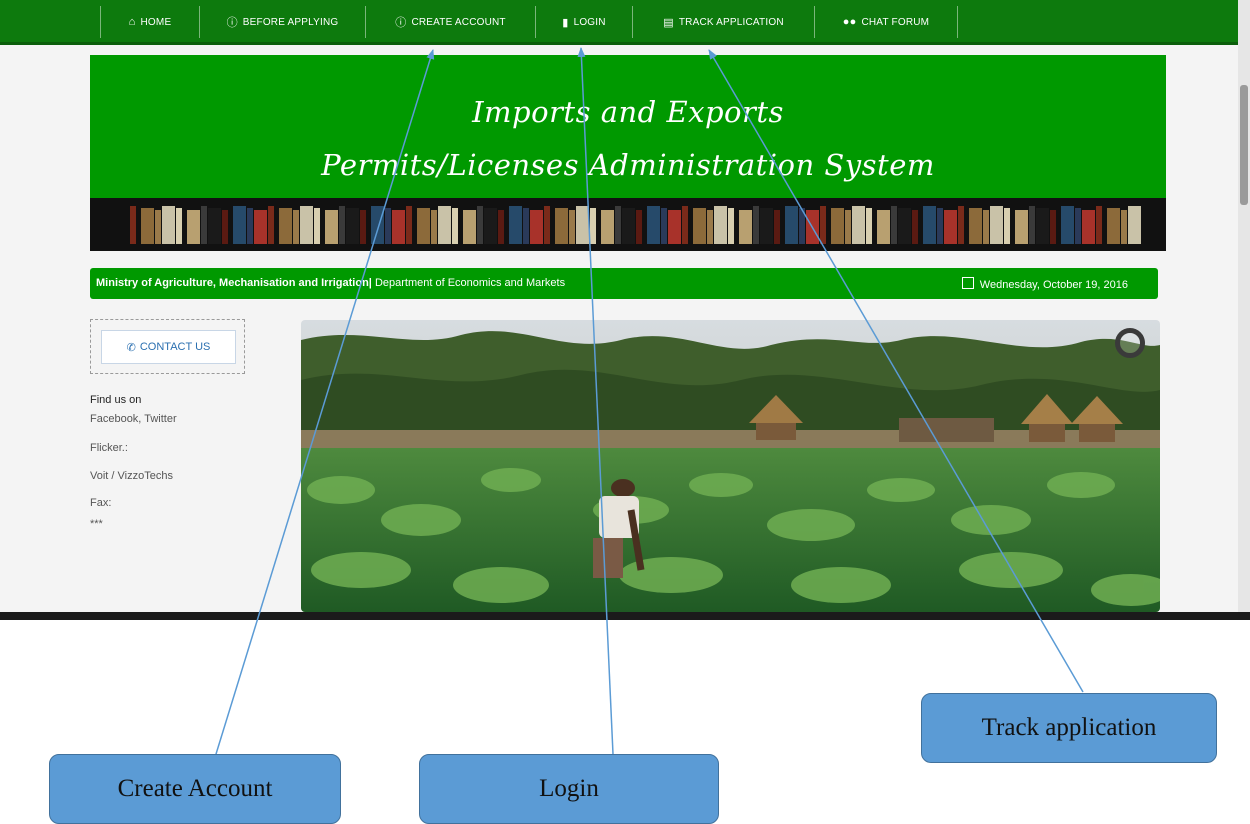  Describe the element at coordinates (895, 22) in the screenshot. I see `nav-chat-forum-label: CHAT FORUM` at that location.